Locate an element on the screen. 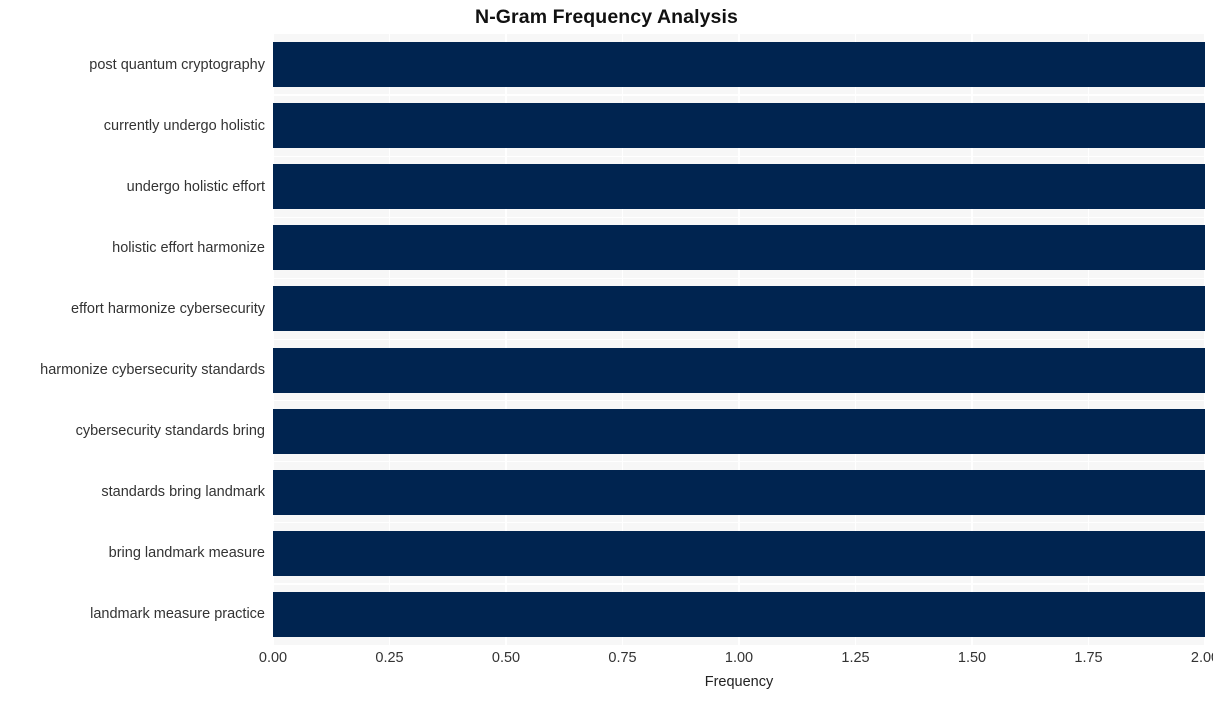 This screenshot has width=1213, height=701. y-axis-tick-label: post quantum cryptography is located at coordinates (177, 64).